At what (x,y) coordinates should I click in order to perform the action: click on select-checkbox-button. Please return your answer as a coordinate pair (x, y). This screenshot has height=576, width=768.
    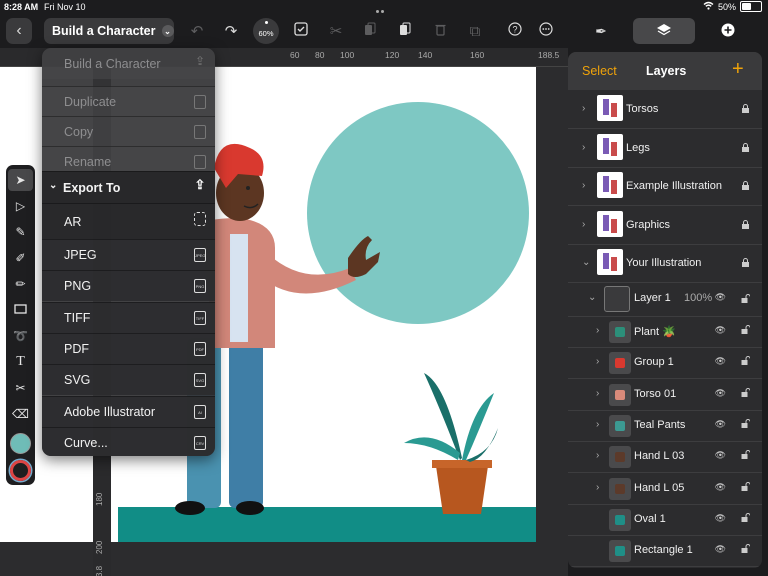
    Looking at the image, I should click on (301, 31).